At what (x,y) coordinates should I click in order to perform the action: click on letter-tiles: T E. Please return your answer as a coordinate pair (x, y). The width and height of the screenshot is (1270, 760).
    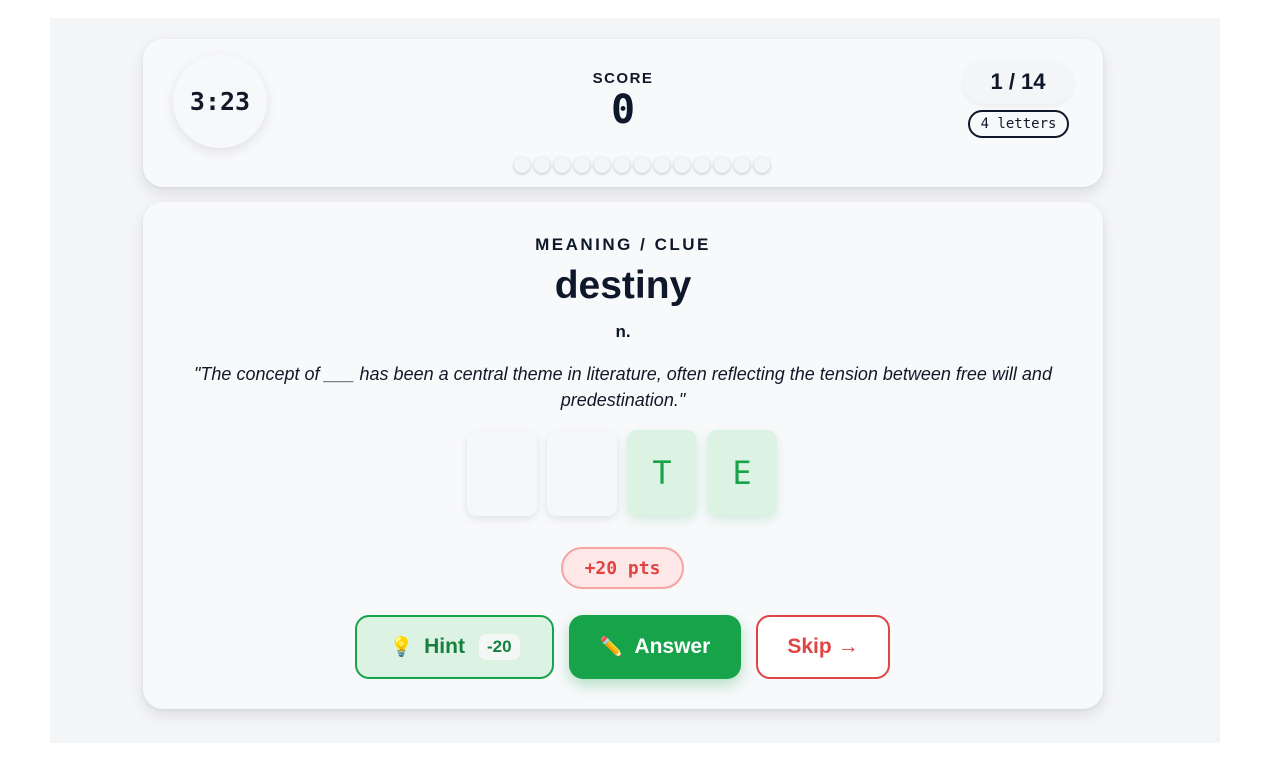
    Looking at the image, I should click on (622, 473).